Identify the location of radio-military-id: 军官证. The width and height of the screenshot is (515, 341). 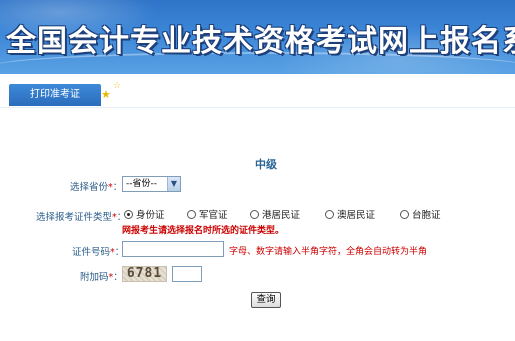
(207, 214).